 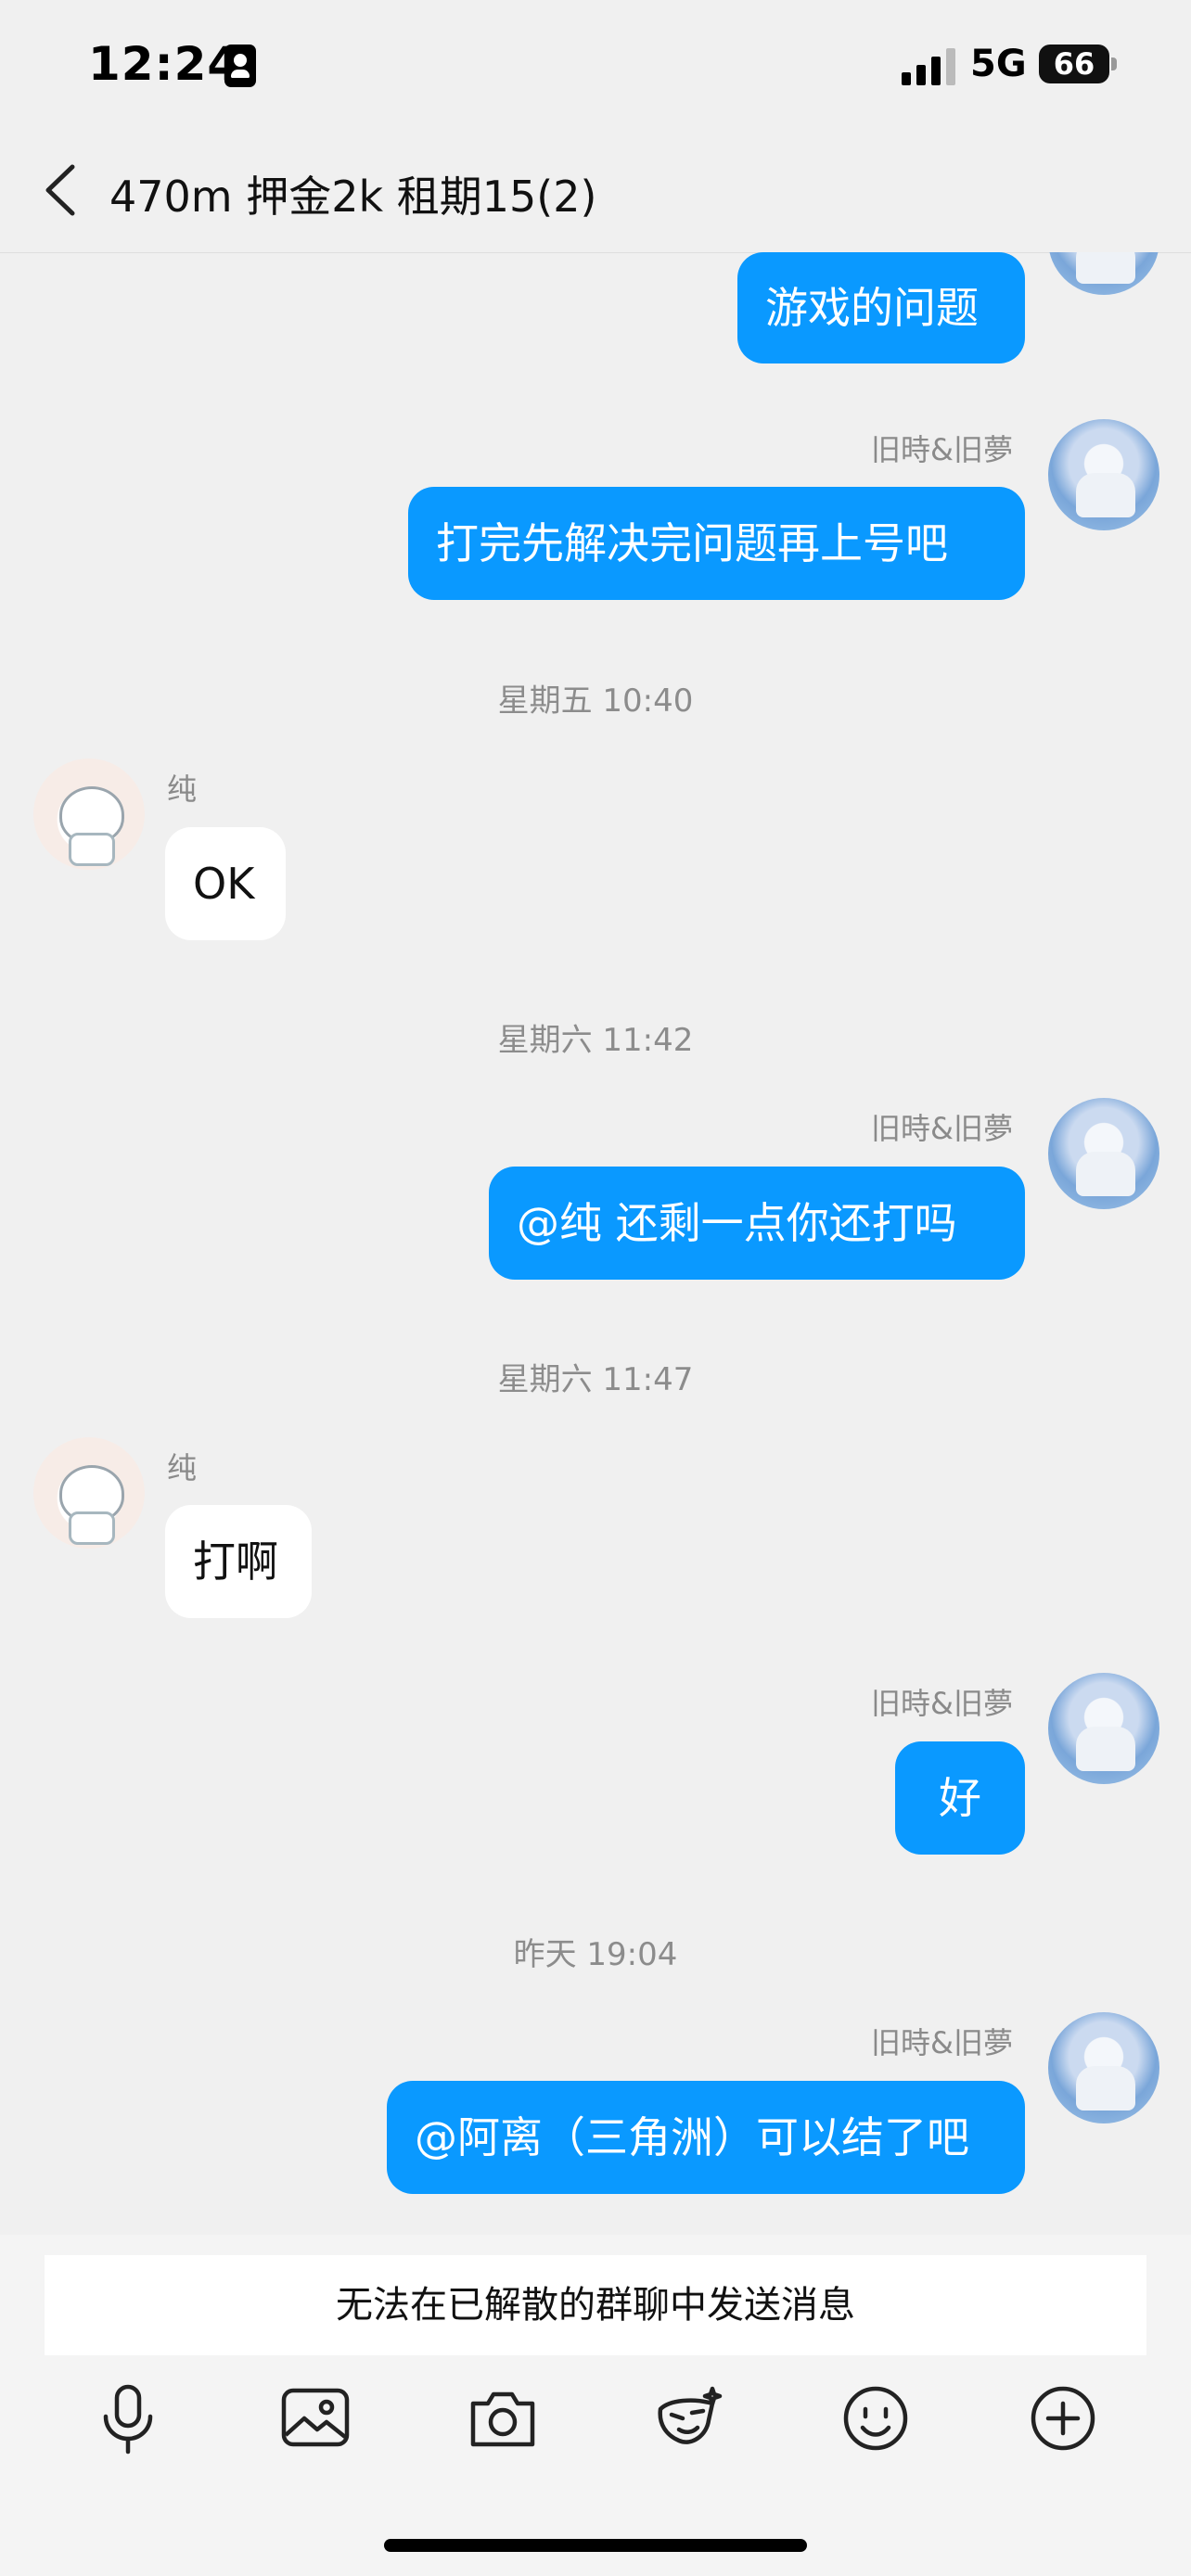 I want to click on microphone-icon, so click(x=128, y=2418).